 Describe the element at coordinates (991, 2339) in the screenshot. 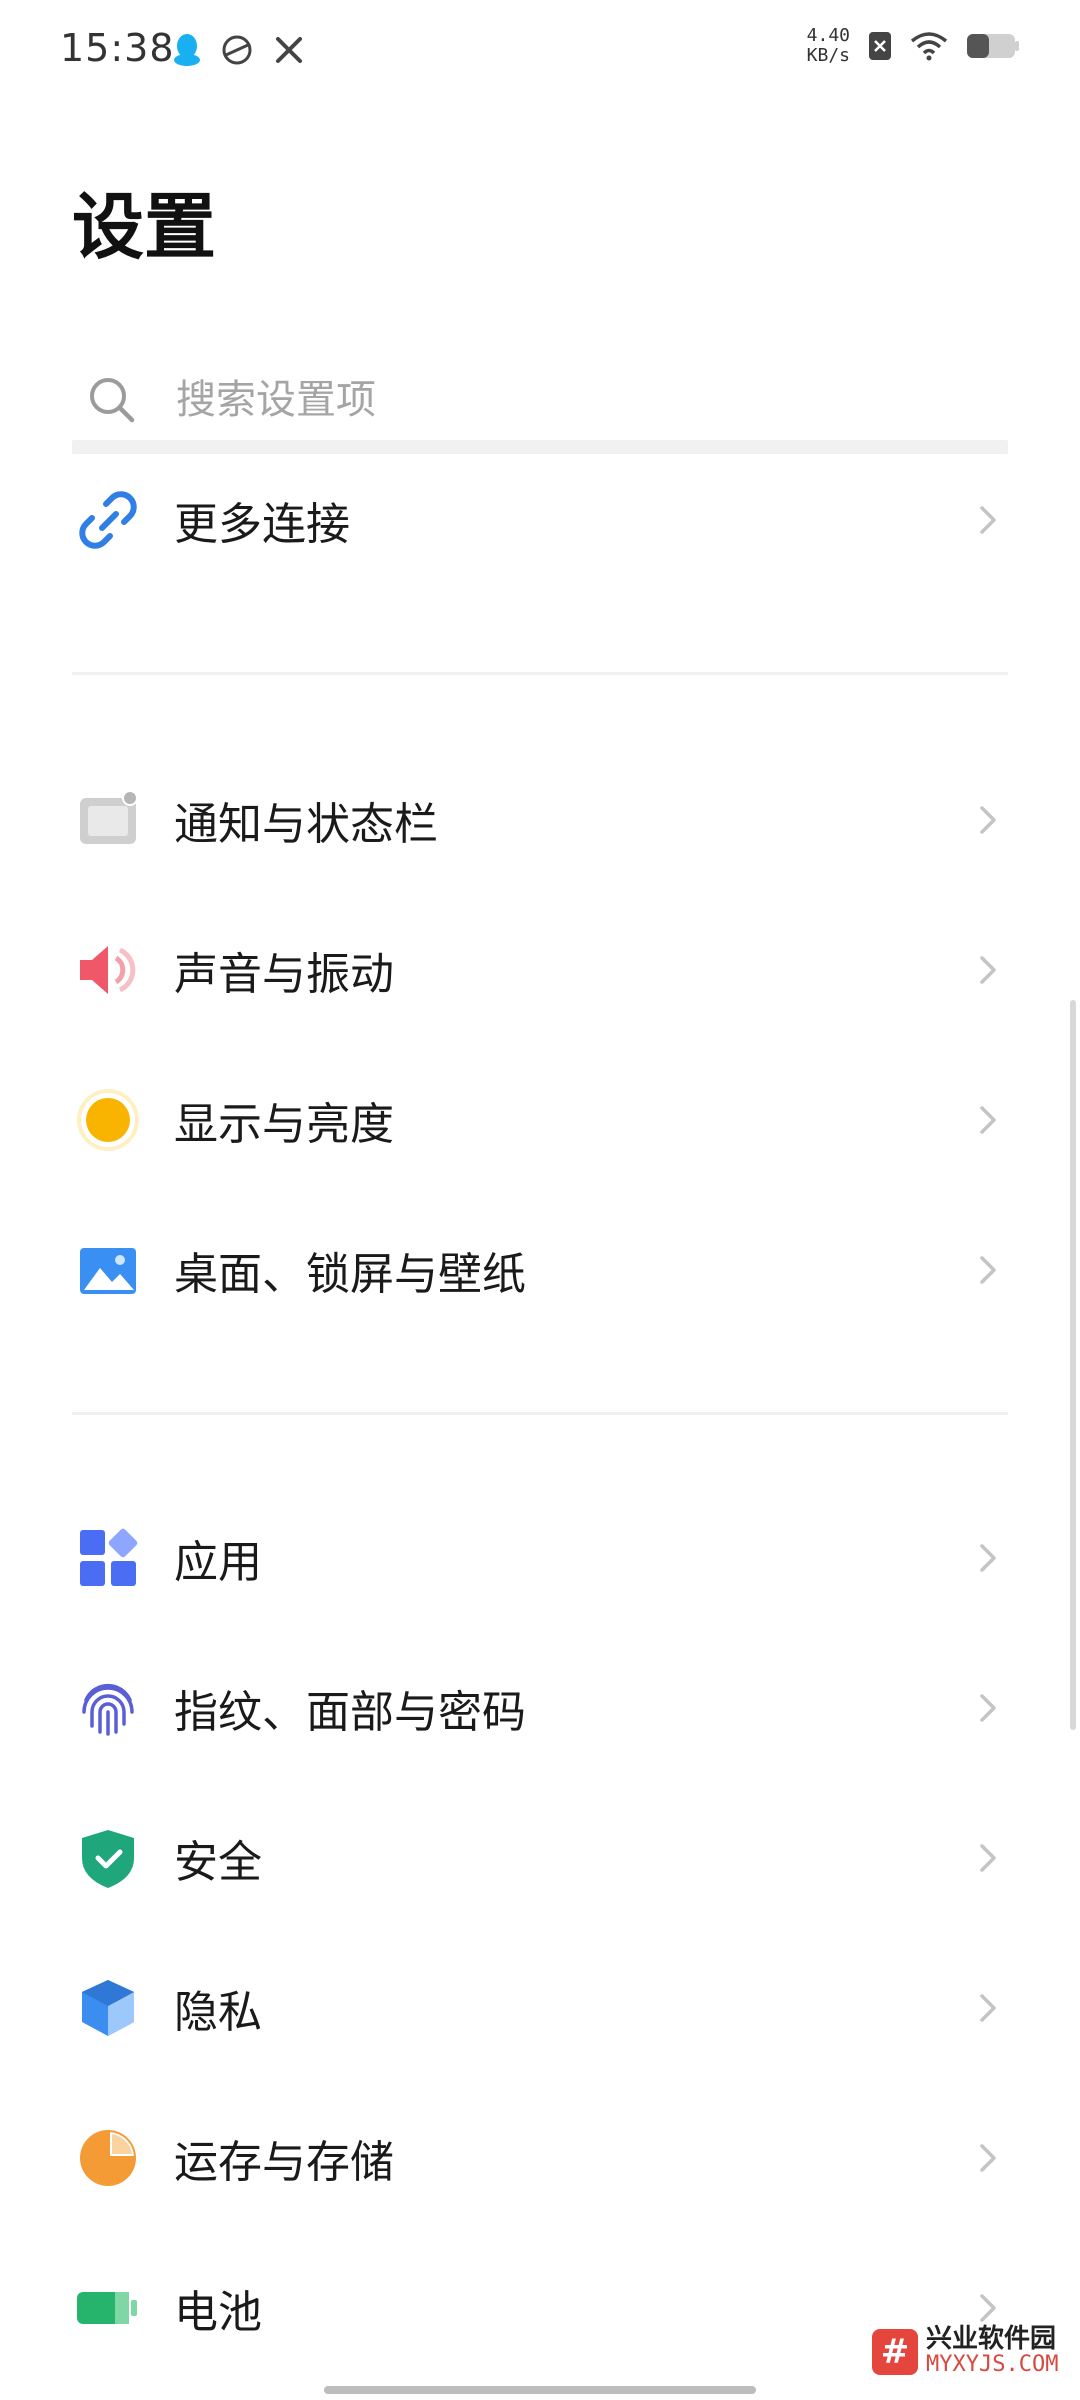

I see `watermark-title: 兴业软件园` at that location.